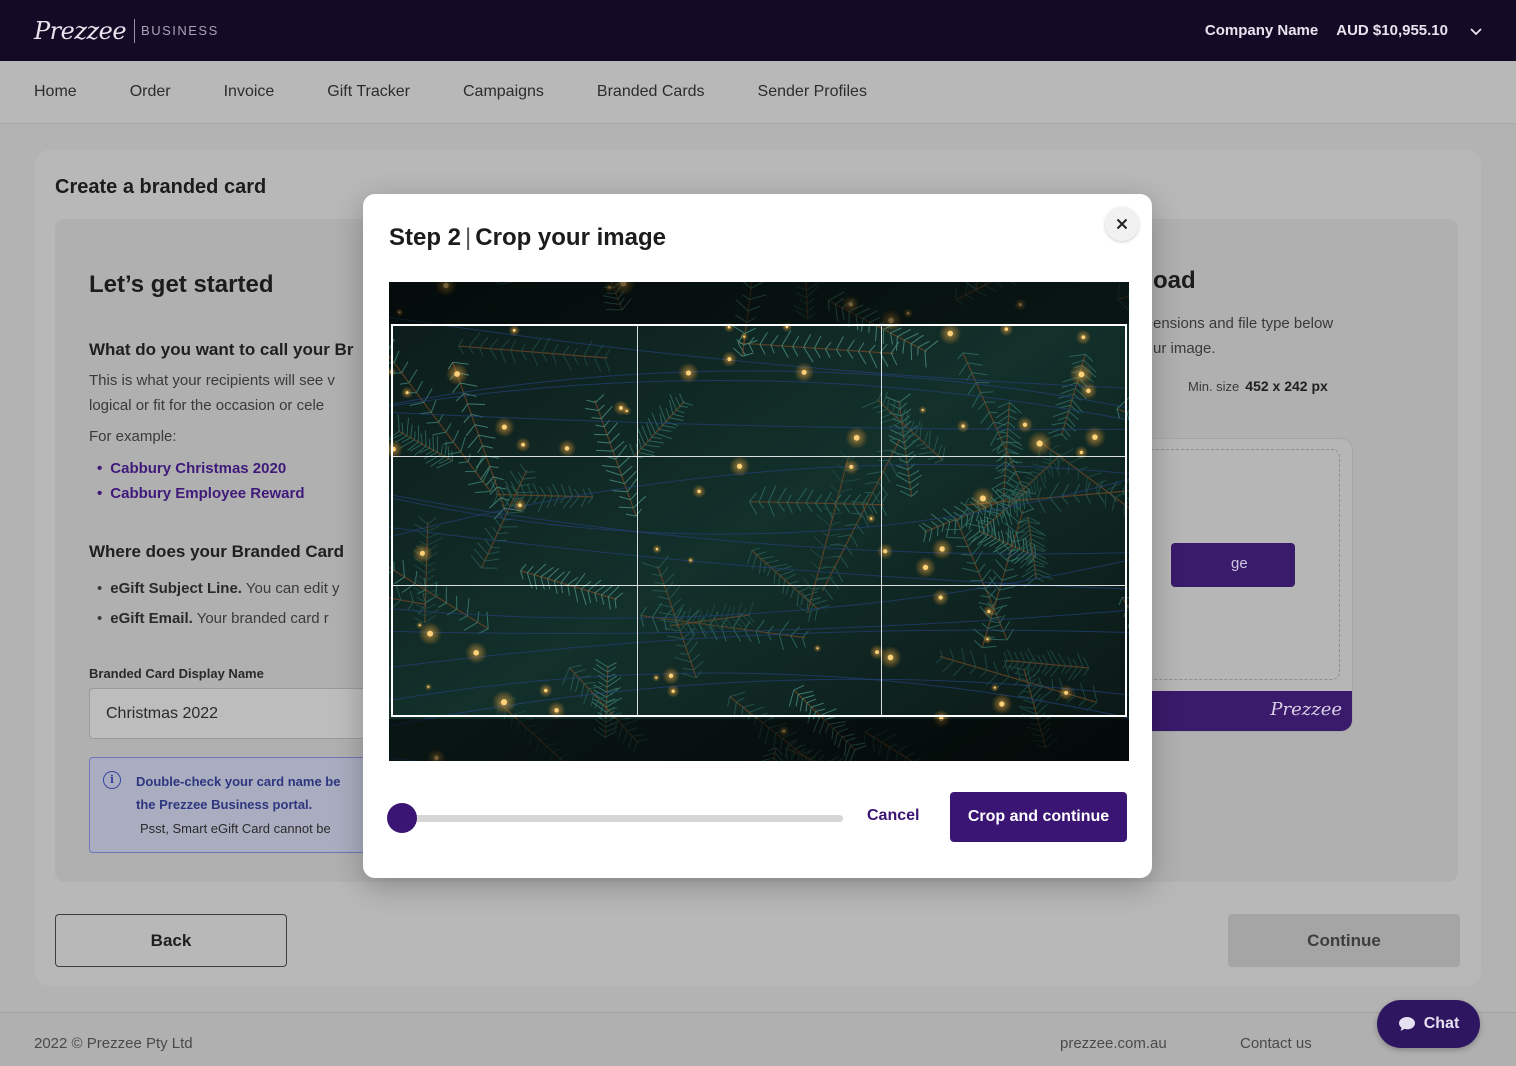 Image resolution: width=1516 pixels, height=1066 pixels. I want to click on min-size-label: Min. size, so click(1214, 386).